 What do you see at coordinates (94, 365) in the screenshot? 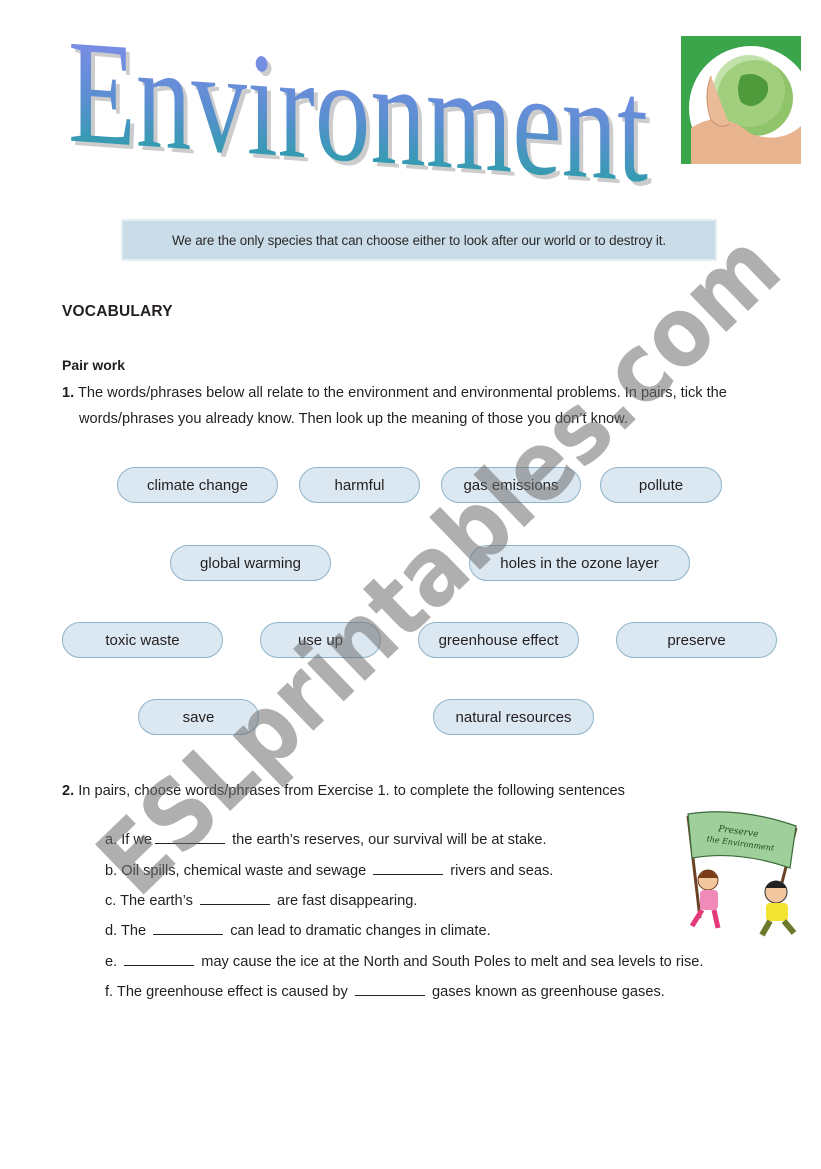
I see `pair-work-label: Pair work` at bounding box center [94, 365].